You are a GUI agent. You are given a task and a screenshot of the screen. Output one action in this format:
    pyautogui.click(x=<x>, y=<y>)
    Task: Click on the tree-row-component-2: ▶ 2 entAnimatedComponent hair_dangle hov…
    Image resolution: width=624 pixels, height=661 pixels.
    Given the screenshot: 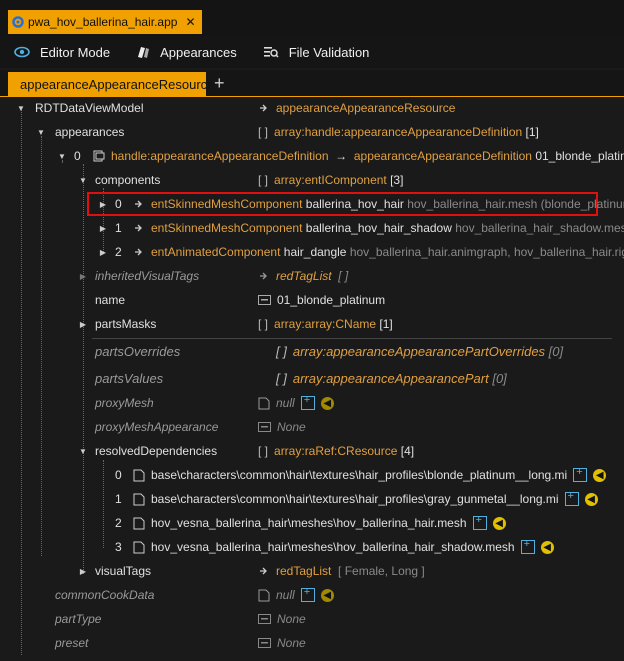 What is the action you would take?
    pyautogui.click(x=312, y=252)
    